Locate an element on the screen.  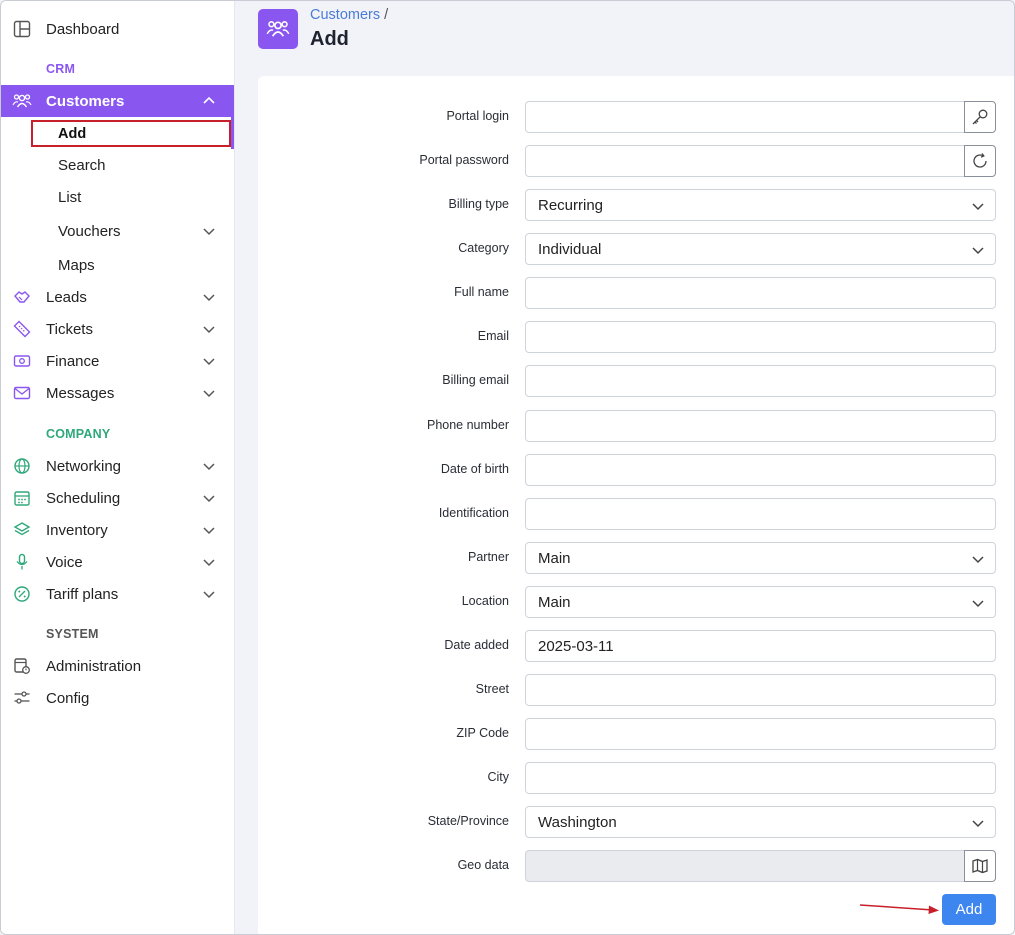
breadcrumb: Customers / is located at coordinates (349, 15).